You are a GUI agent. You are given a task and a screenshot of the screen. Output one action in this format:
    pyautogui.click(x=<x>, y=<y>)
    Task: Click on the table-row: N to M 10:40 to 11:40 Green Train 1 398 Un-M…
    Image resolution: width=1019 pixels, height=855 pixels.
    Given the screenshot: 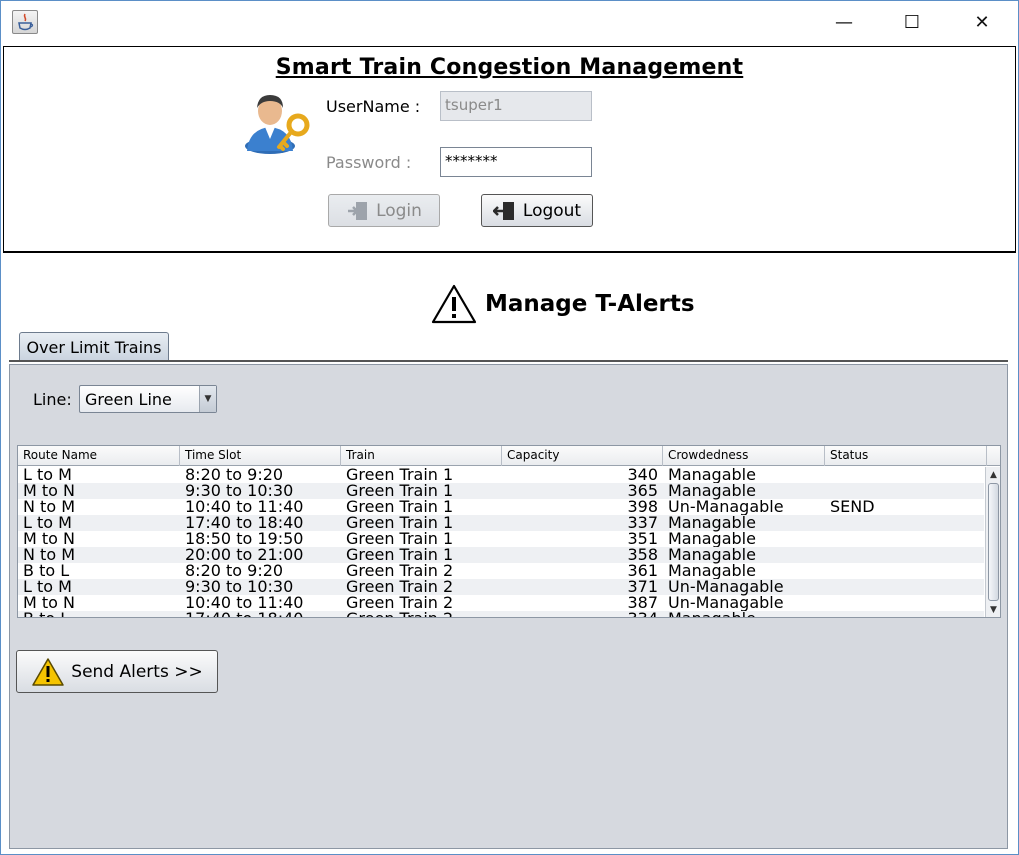 What is the action you would take?
    pyautogui.click(x=501, y=506)
    